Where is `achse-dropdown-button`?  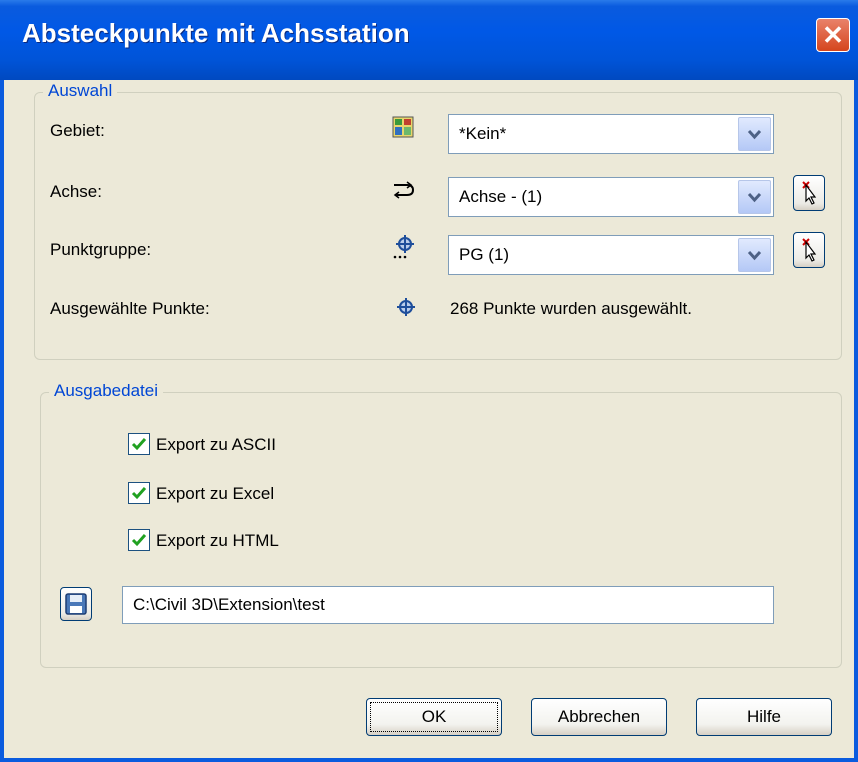
achse-dropdown-button is located at coordinates (754, 197).